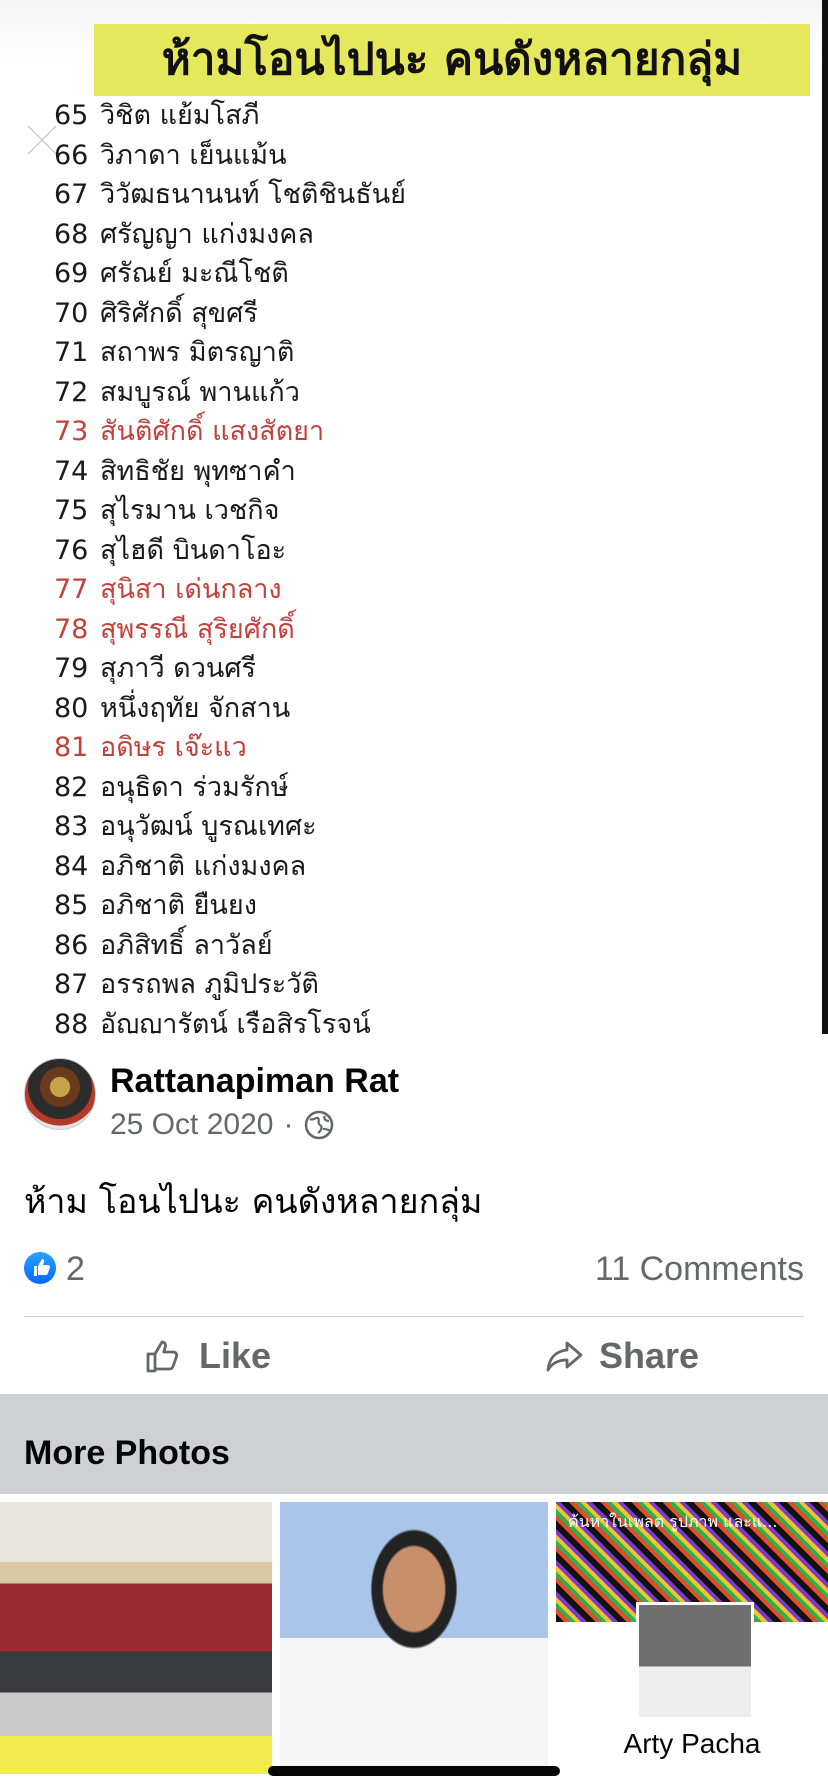 The height and width of the screenshot is (1792, 828). Describe the element at coordinates (424, 590) in the screenshot. I see `name-list-item: 77 สุนิสา เด่นกลาง` at that location.